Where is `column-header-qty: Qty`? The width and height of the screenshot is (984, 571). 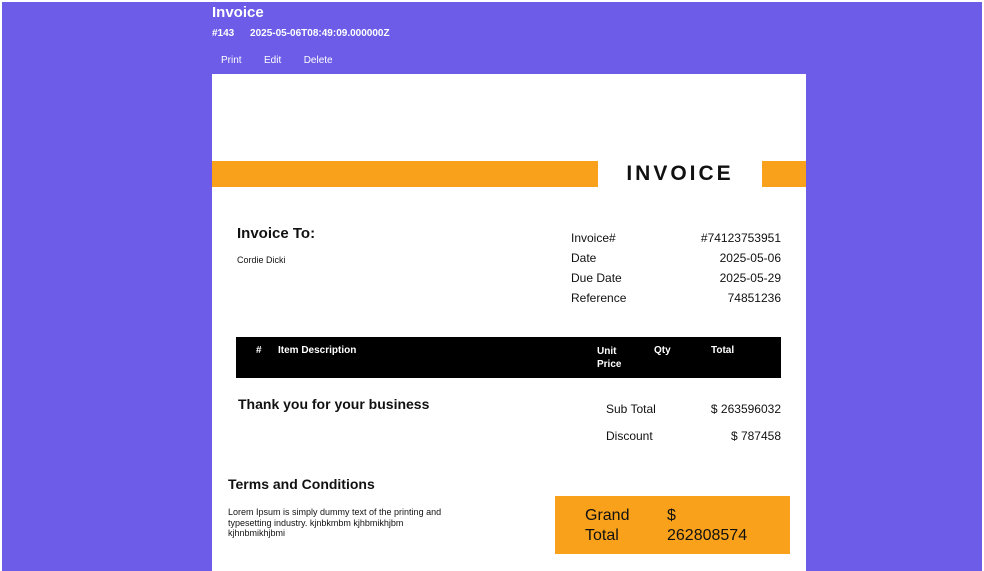 column-header-qty: Qty is located at coordinates (662, 350).